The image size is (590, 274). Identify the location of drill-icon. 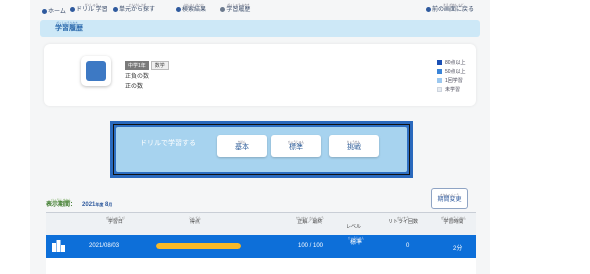
(72, 9).